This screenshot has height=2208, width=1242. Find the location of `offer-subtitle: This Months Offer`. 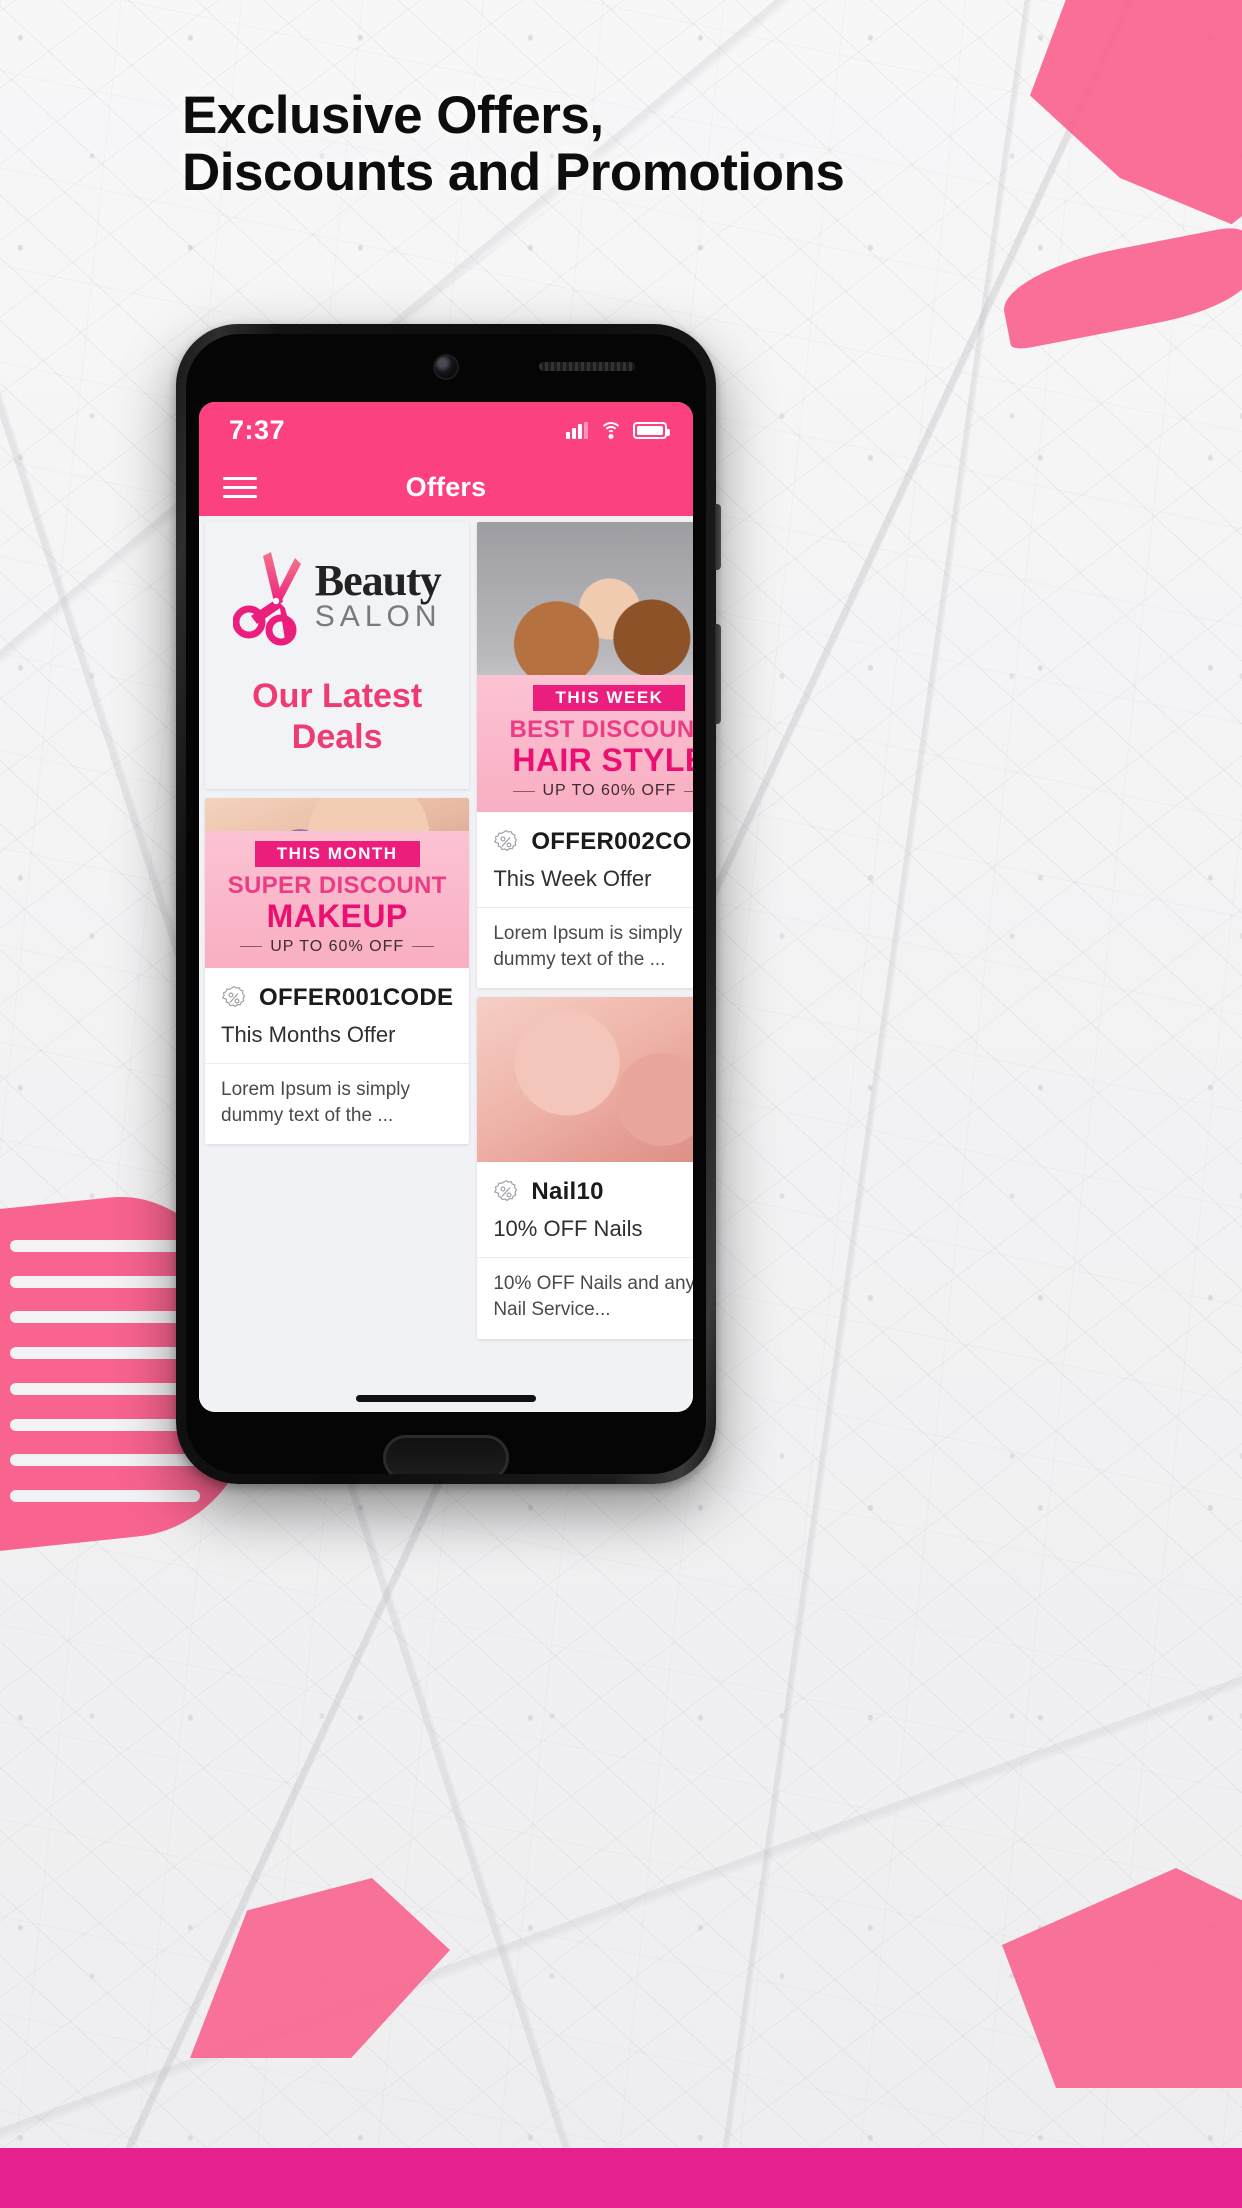

offer-subtitle: This Months Offer is located at coordinates (337, 1042).